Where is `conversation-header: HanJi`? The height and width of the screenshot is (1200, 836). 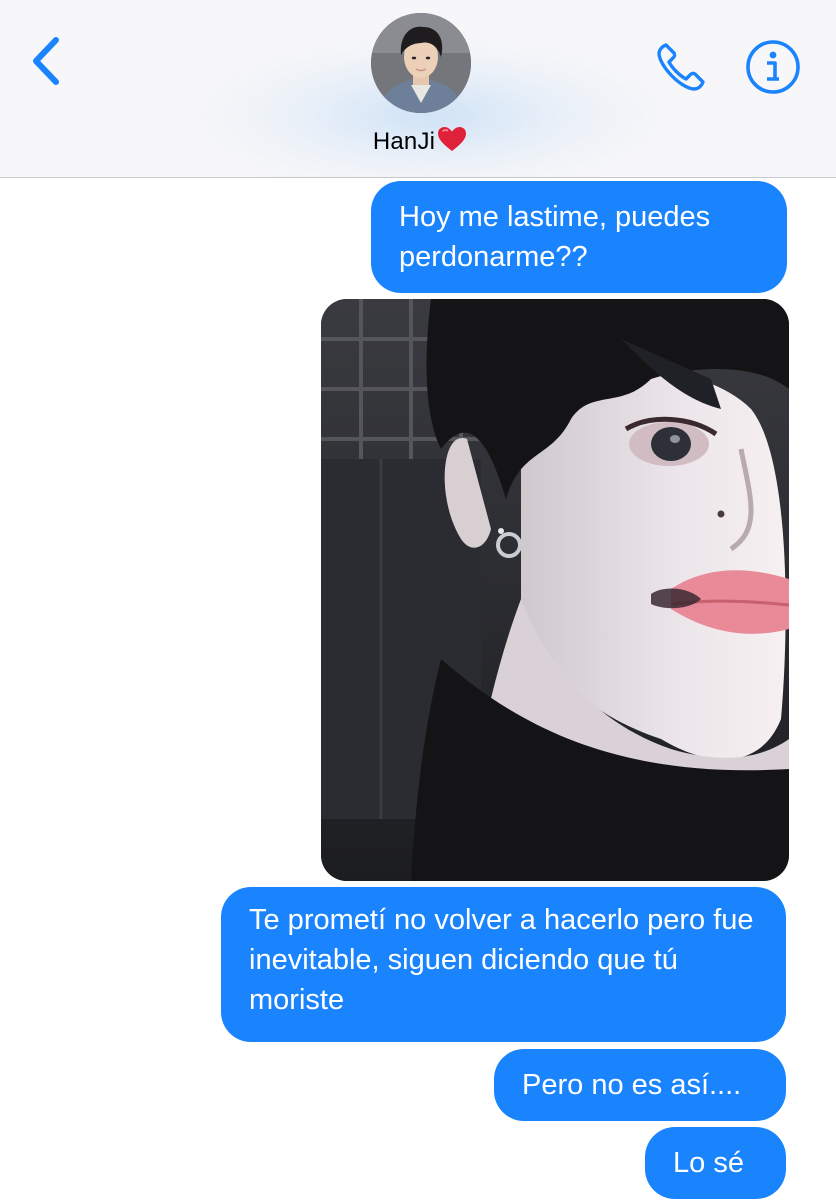
conversation-header: HanJi is located at coordinates (418, 89).